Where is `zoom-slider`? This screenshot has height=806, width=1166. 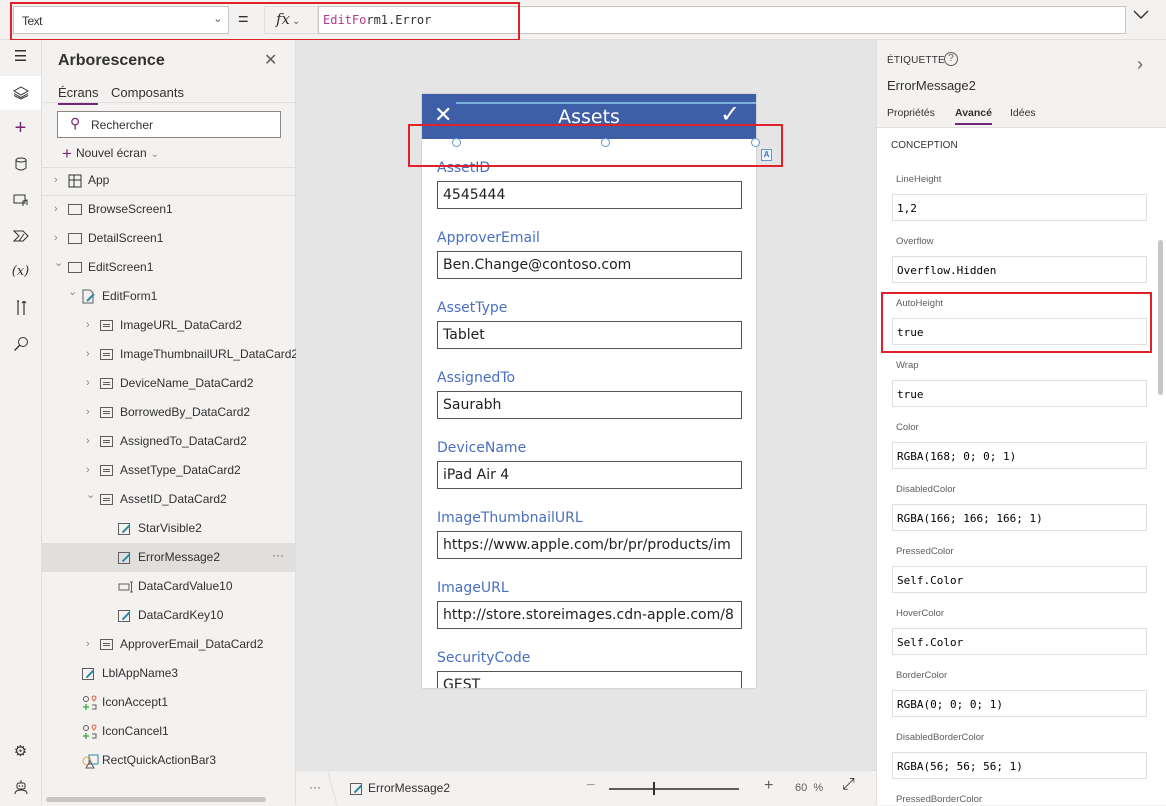 zoom-slider is located at coordinates (674, 789).